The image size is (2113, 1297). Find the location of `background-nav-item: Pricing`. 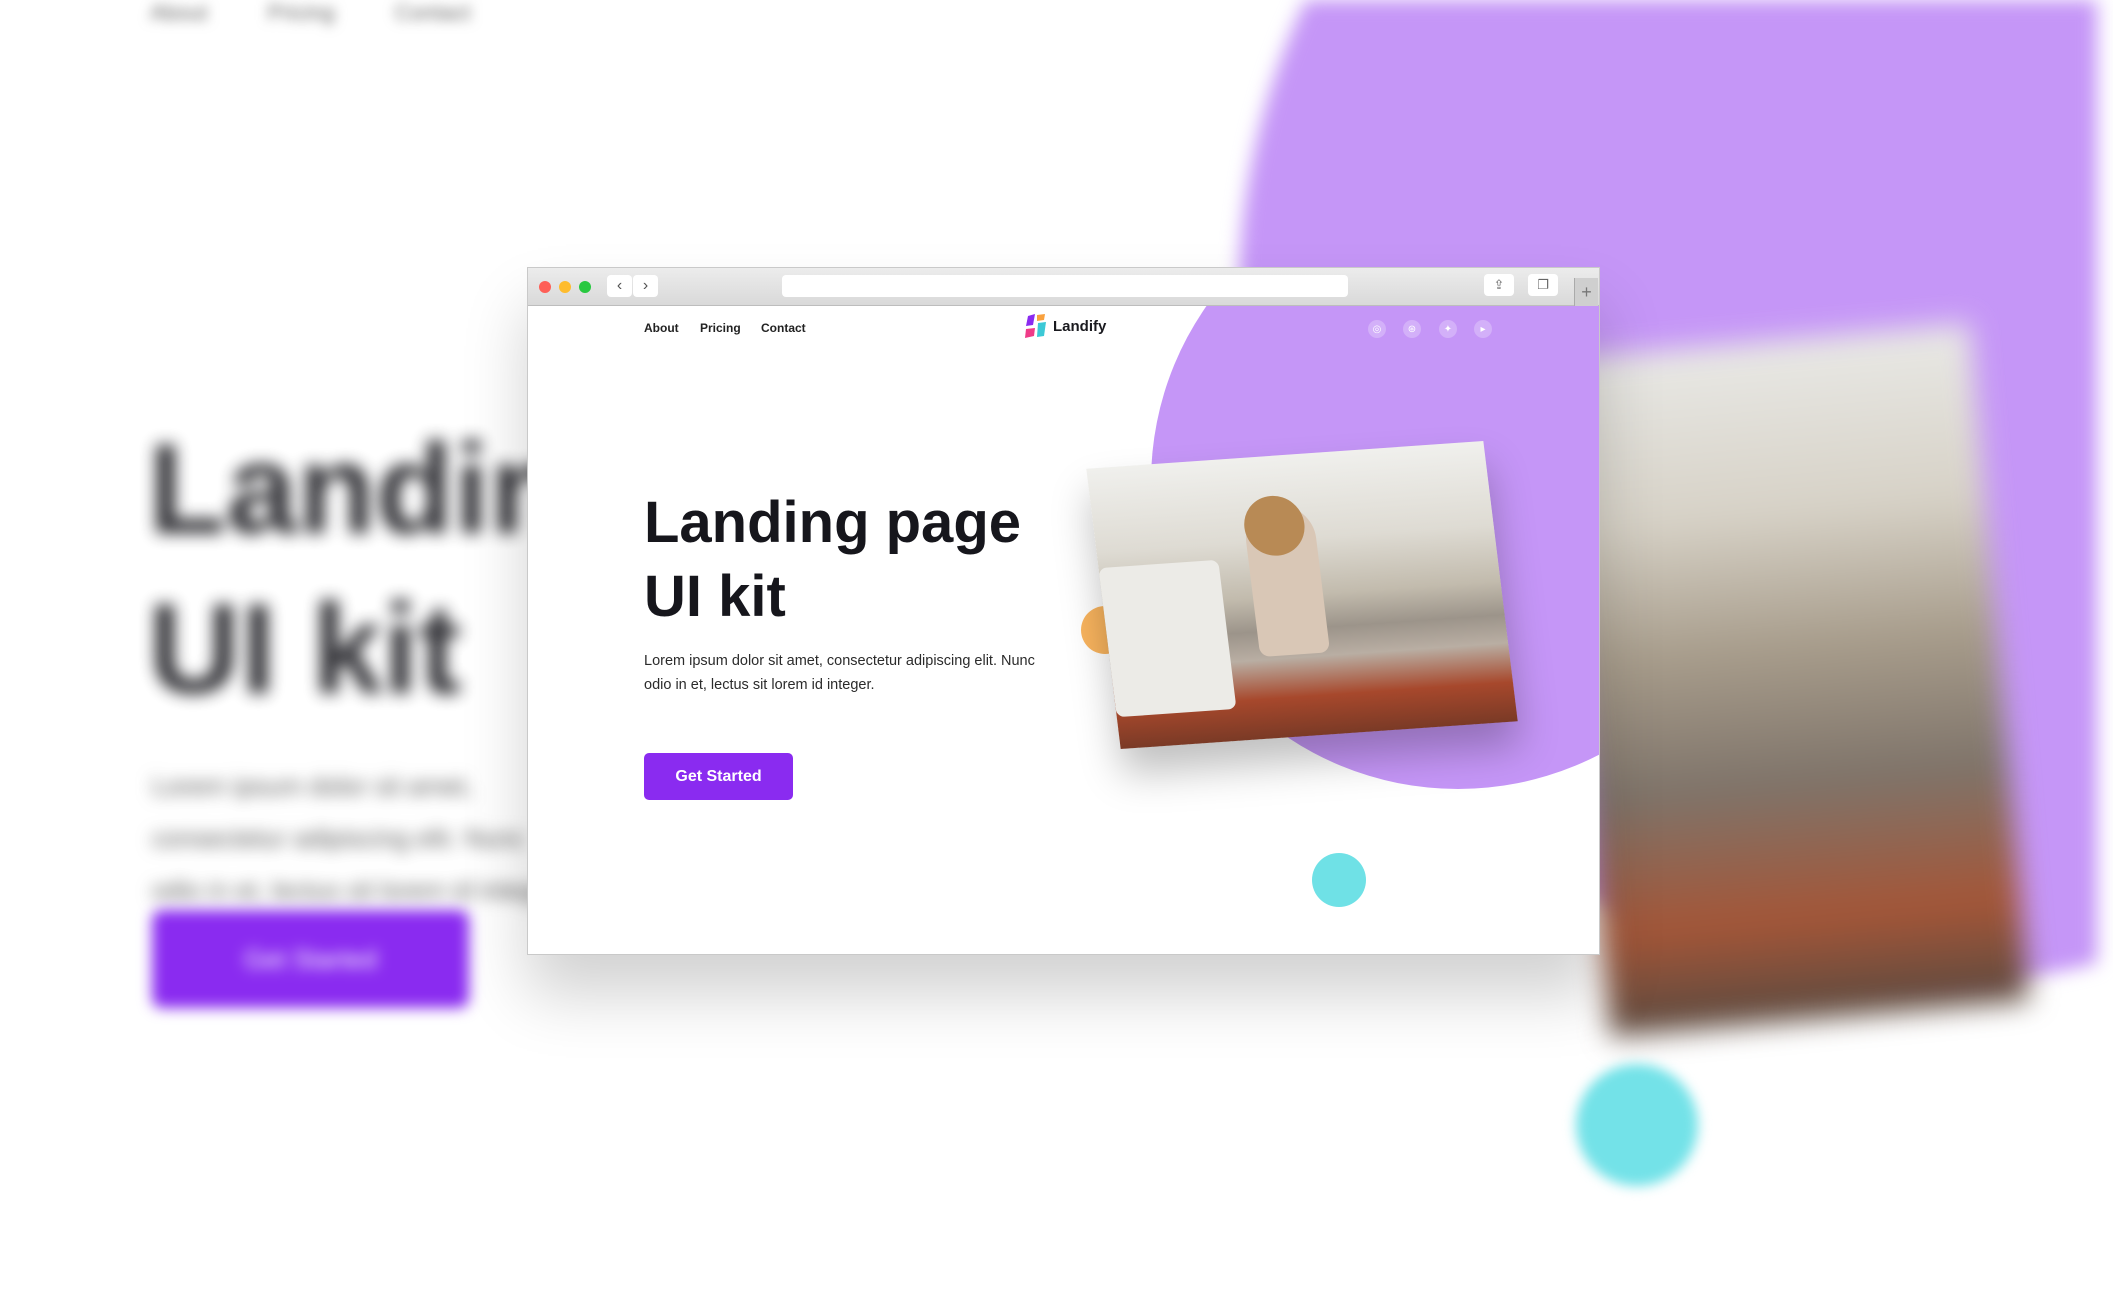

background-nav-item: Pricing is located at coordinates (301, 12).